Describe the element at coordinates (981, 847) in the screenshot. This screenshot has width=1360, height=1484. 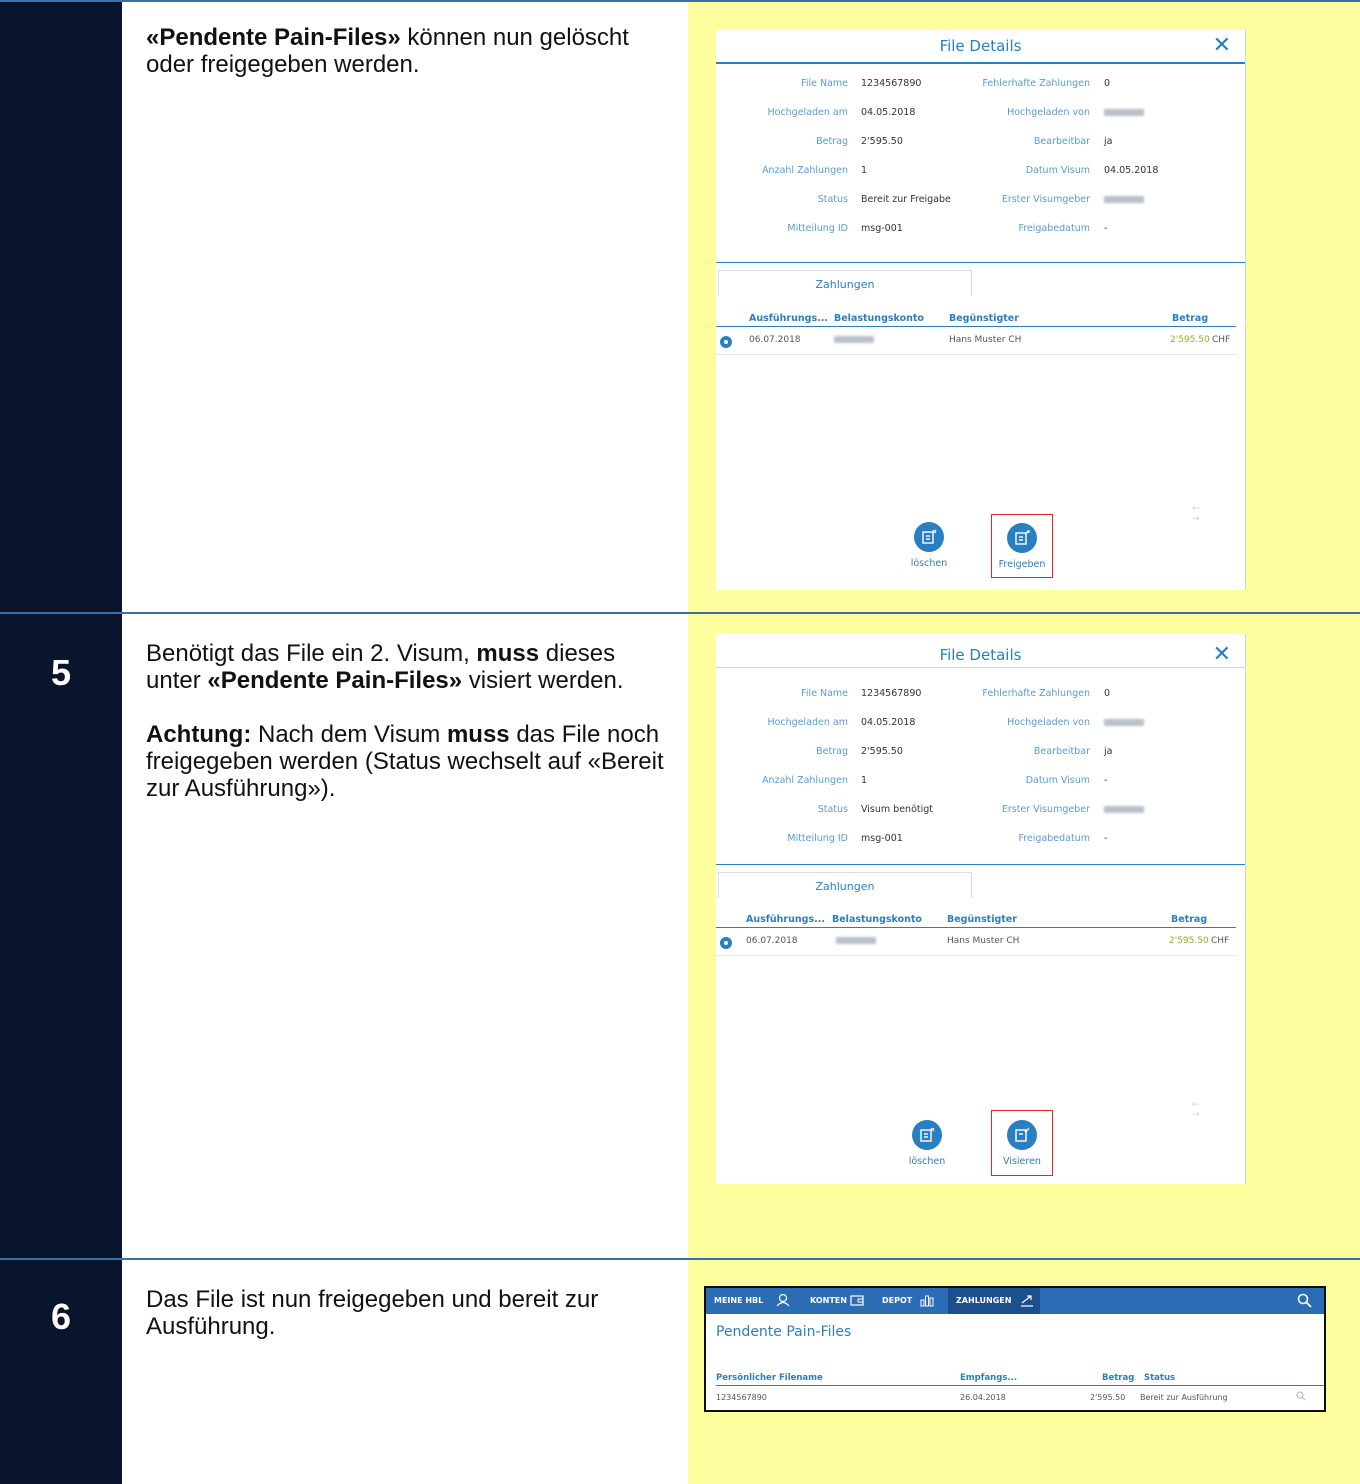
I see `detail-row: Mitteilung ID msg-001 Freigabedatum -` at that location.